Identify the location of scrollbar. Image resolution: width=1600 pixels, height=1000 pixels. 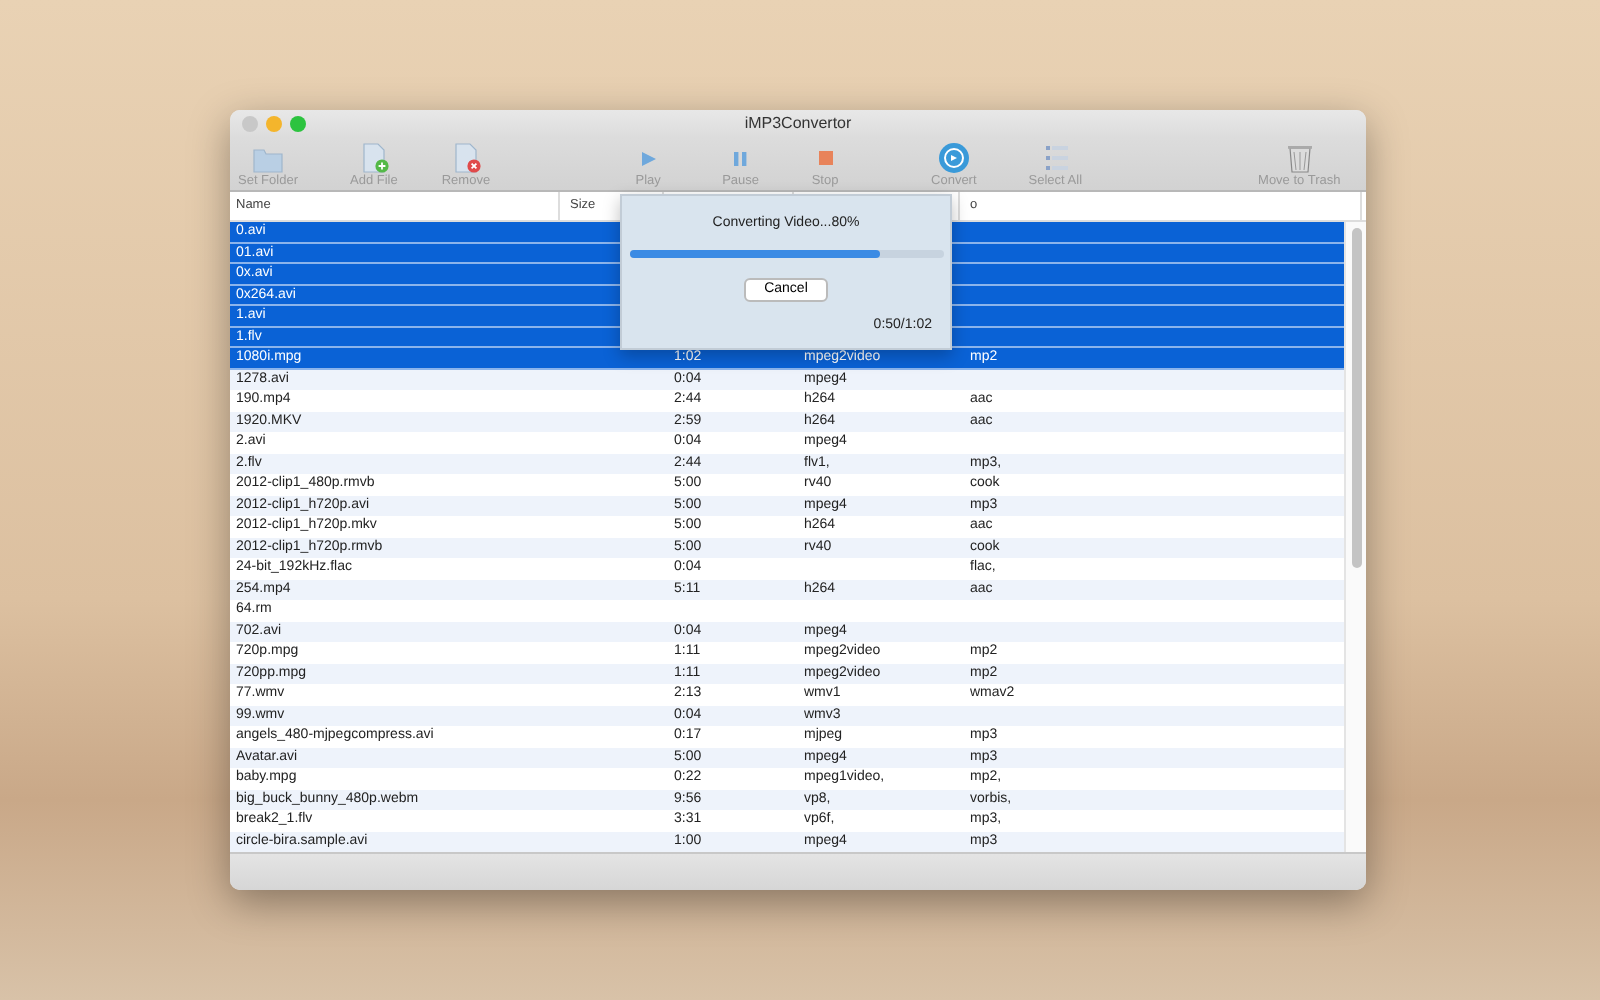
(1355, 537).